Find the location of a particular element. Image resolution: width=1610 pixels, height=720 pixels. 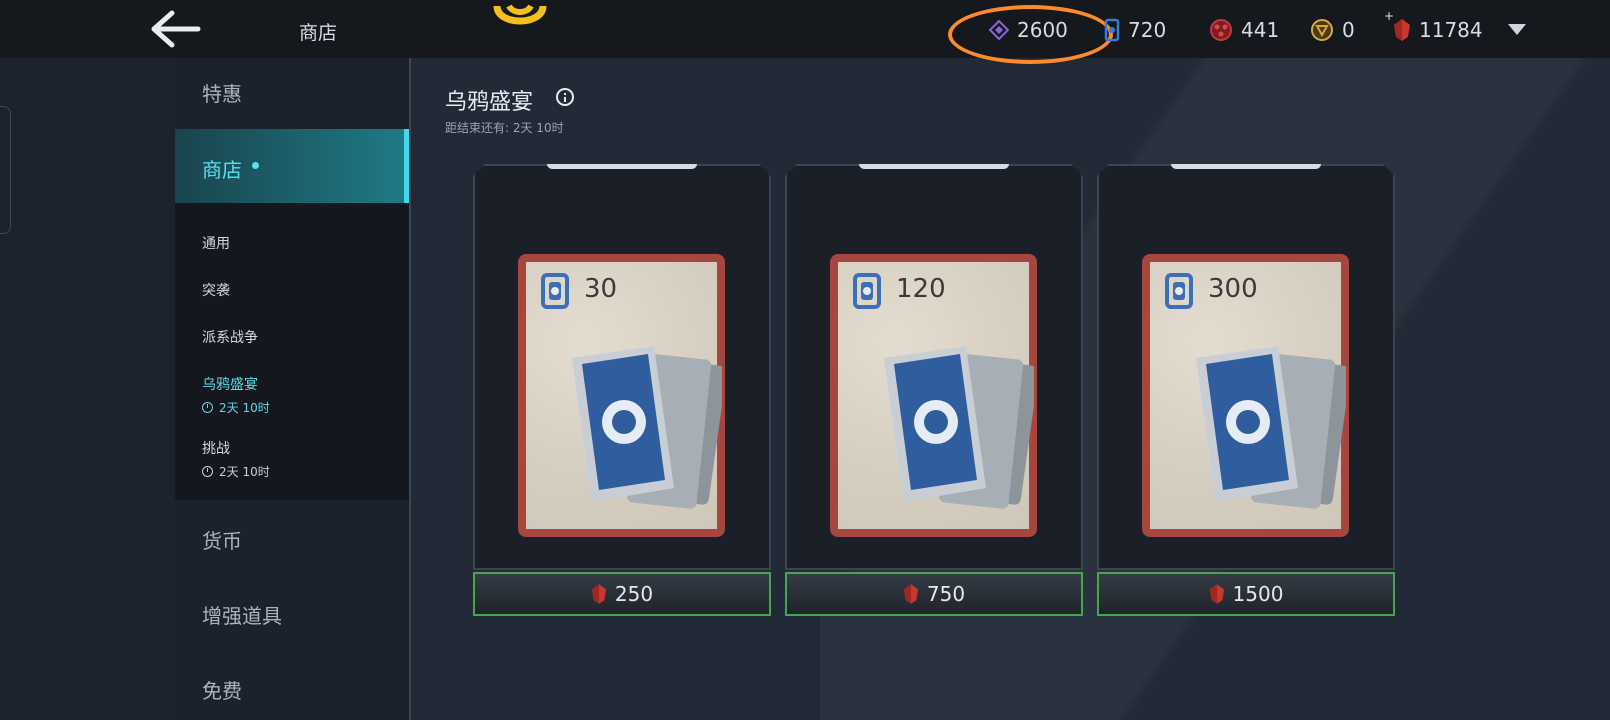

subnav-item-raid: 突袭 is located at coordinates (216, 290).